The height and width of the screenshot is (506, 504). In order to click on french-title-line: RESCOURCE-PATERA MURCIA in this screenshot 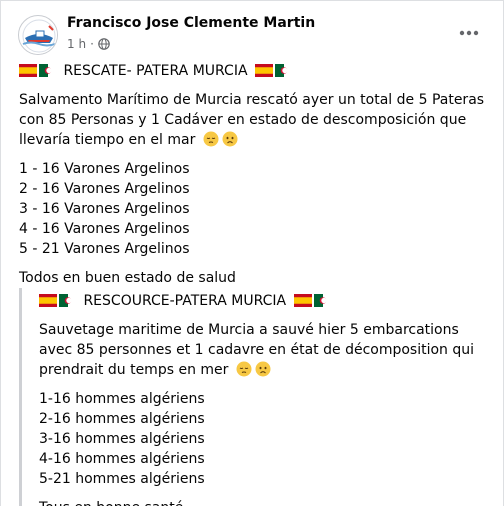, I will do `click(265, 301)`.